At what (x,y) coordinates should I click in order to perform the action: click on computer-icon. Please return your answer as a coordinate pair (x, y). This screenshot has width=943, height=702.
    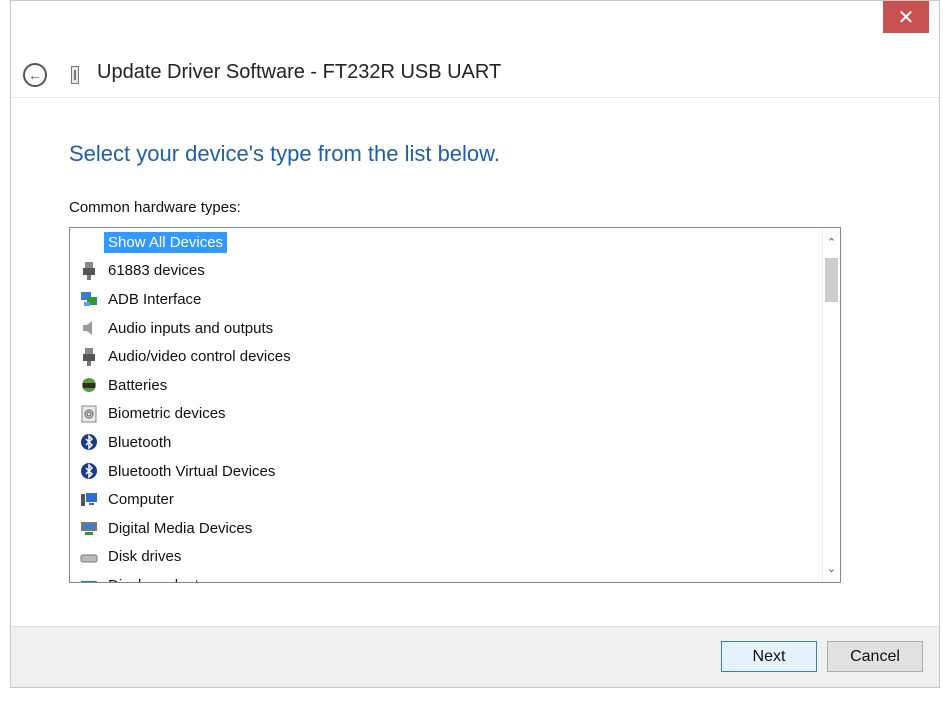
    Looking at the image, I should click on (89, 500).